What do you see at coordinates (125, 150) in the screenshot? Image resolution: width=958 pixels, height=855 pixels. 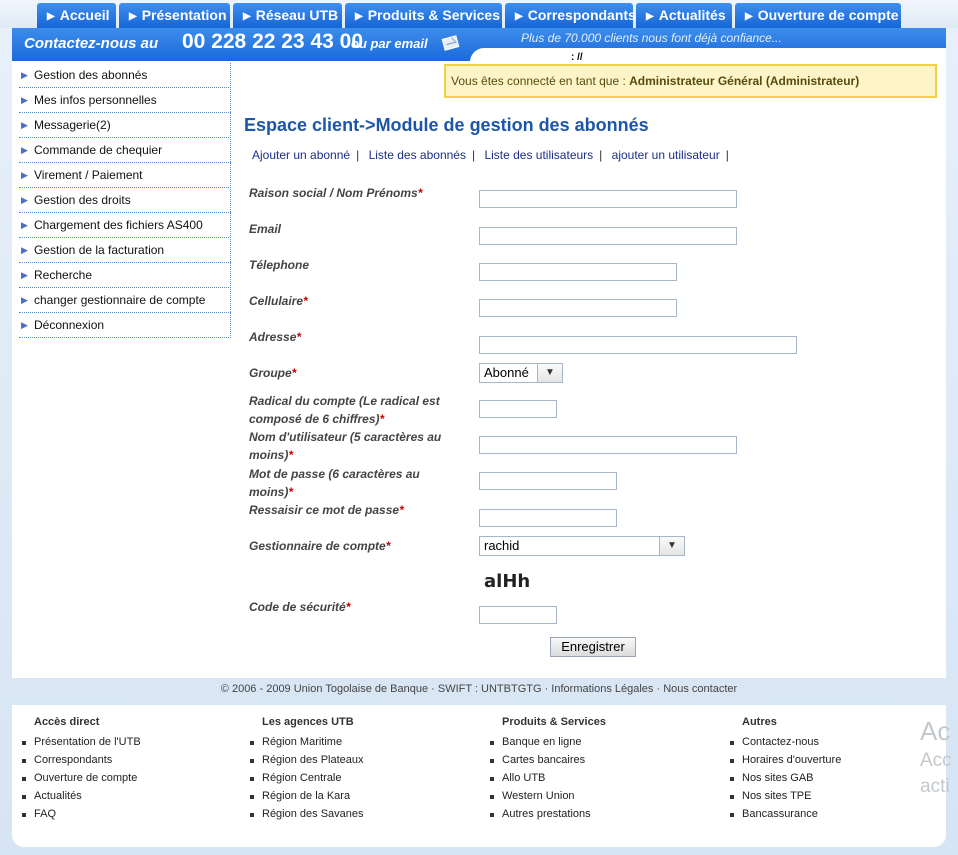 I see `sidebar-item-commande-chequier: ▶ Commande de chequier` at bounding box center [125, 150].